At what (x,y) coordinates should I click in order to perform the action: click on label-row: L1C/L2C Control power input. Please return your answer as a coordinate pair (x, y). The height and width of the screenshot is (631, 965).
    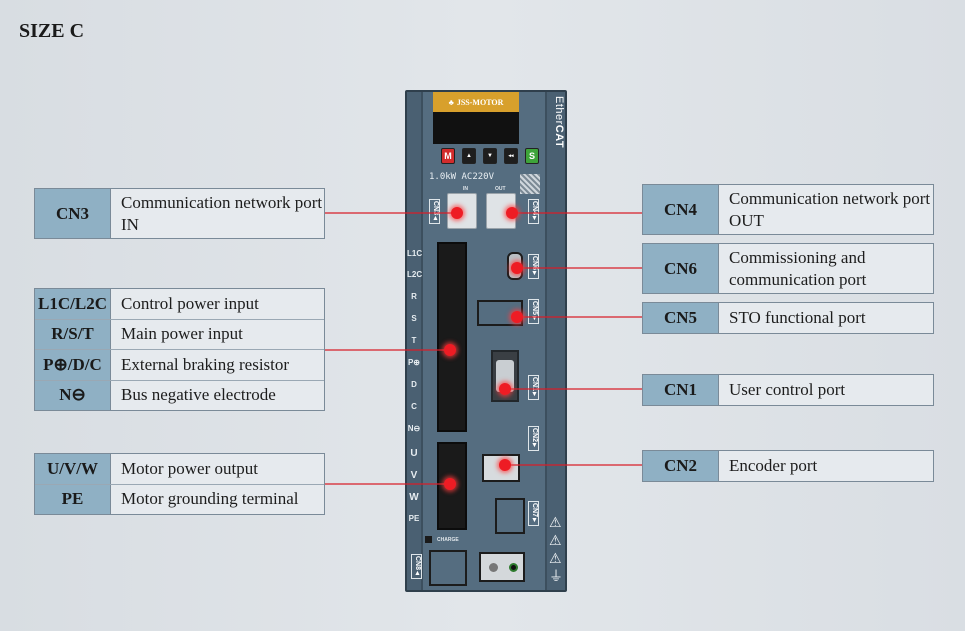
    Looking at the image, I should click on (179, 304).